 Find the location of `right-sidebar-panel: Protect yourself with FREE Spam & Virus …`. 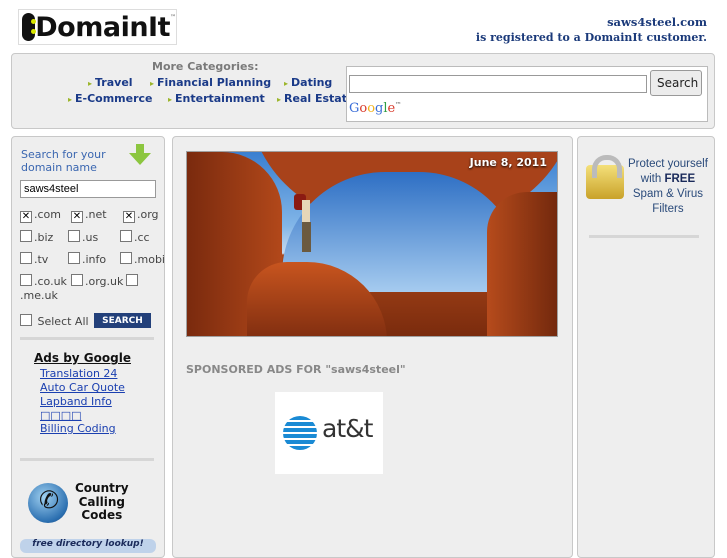

right-sidebar-panel: Protect yourself with FREE Spam & Virus … is located at coordinates (646, 347).